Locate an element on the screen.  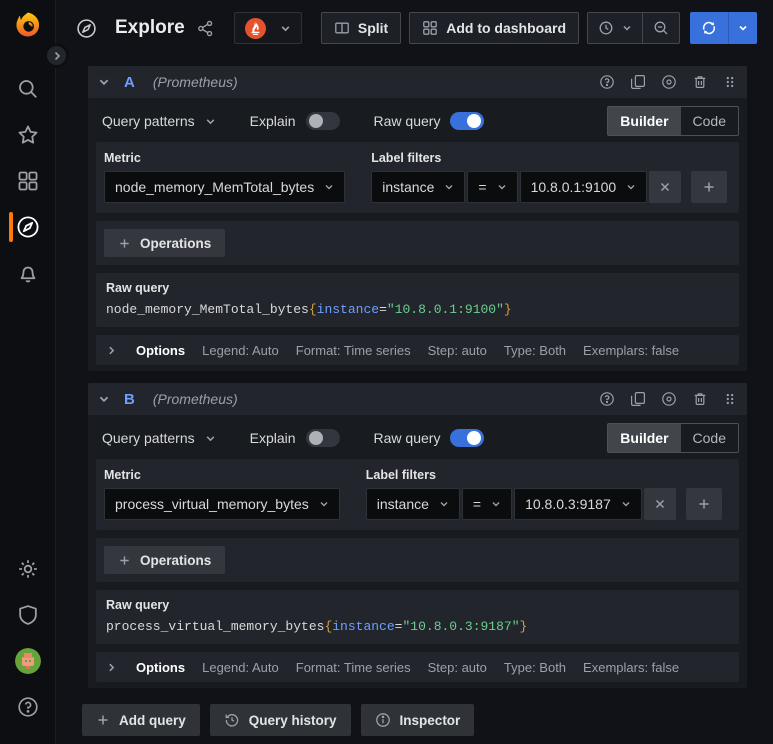
inspector-button: Inspector is located at coordinates (417, 720).